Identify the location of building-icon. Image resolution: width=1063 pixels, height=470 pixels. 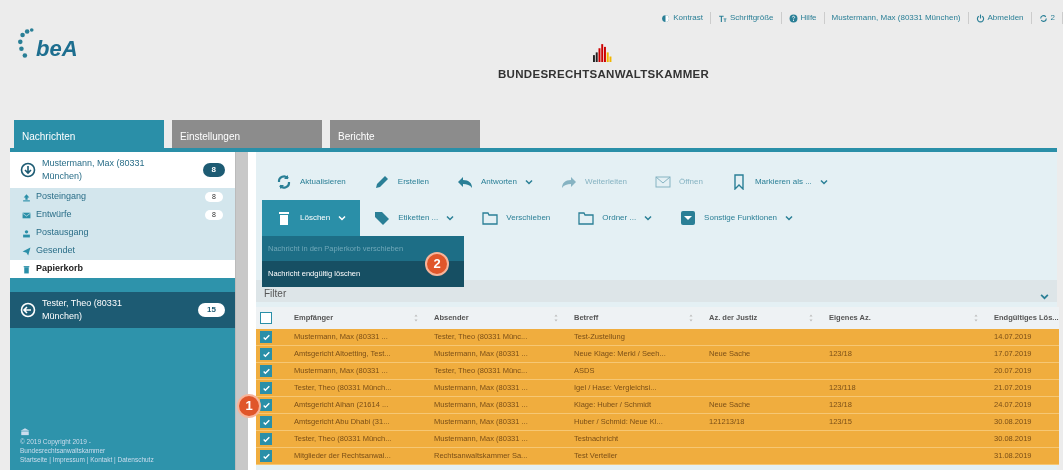
(25, 431).